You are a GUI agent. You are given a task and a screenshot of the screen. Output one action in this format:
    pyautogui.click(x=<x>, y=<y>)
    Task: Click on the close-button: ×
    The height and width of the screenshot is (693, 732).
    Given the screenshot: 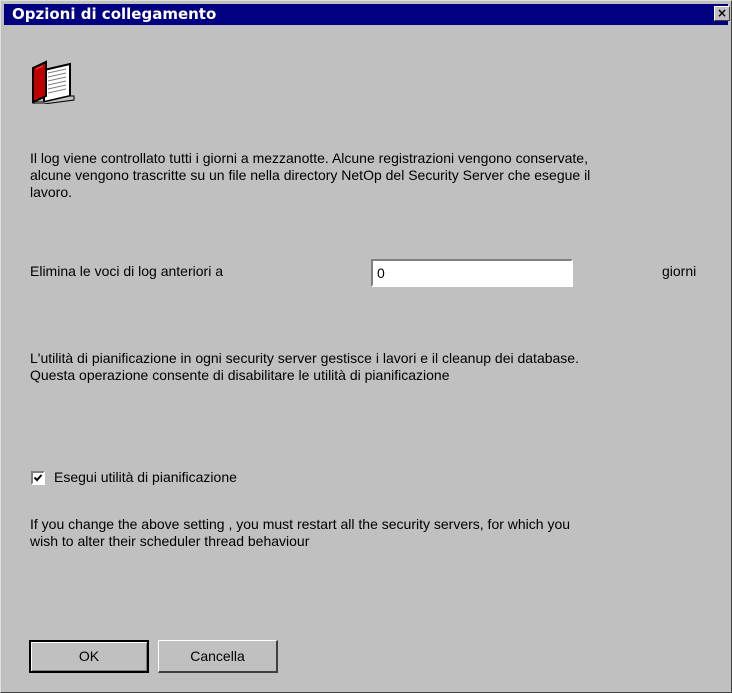 What is the action you would take?
    pyautogui.click(x=722, y=13)
    